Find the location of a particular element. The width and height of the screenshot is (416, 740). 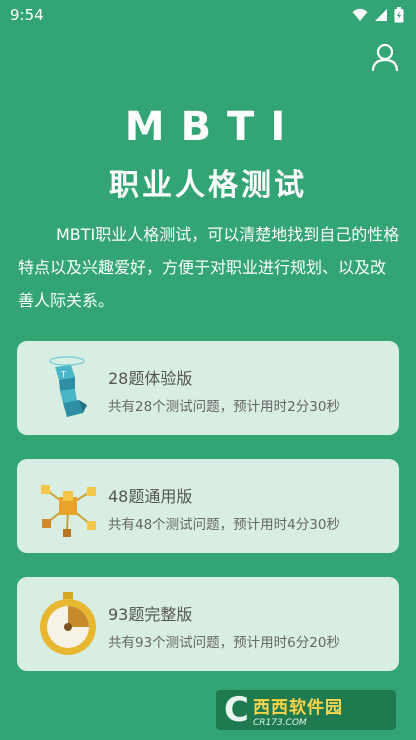

test-card-28: T 28题体验版 共有28个测试问题，预计用时2分30秒 is located at coordinates (208, 388).